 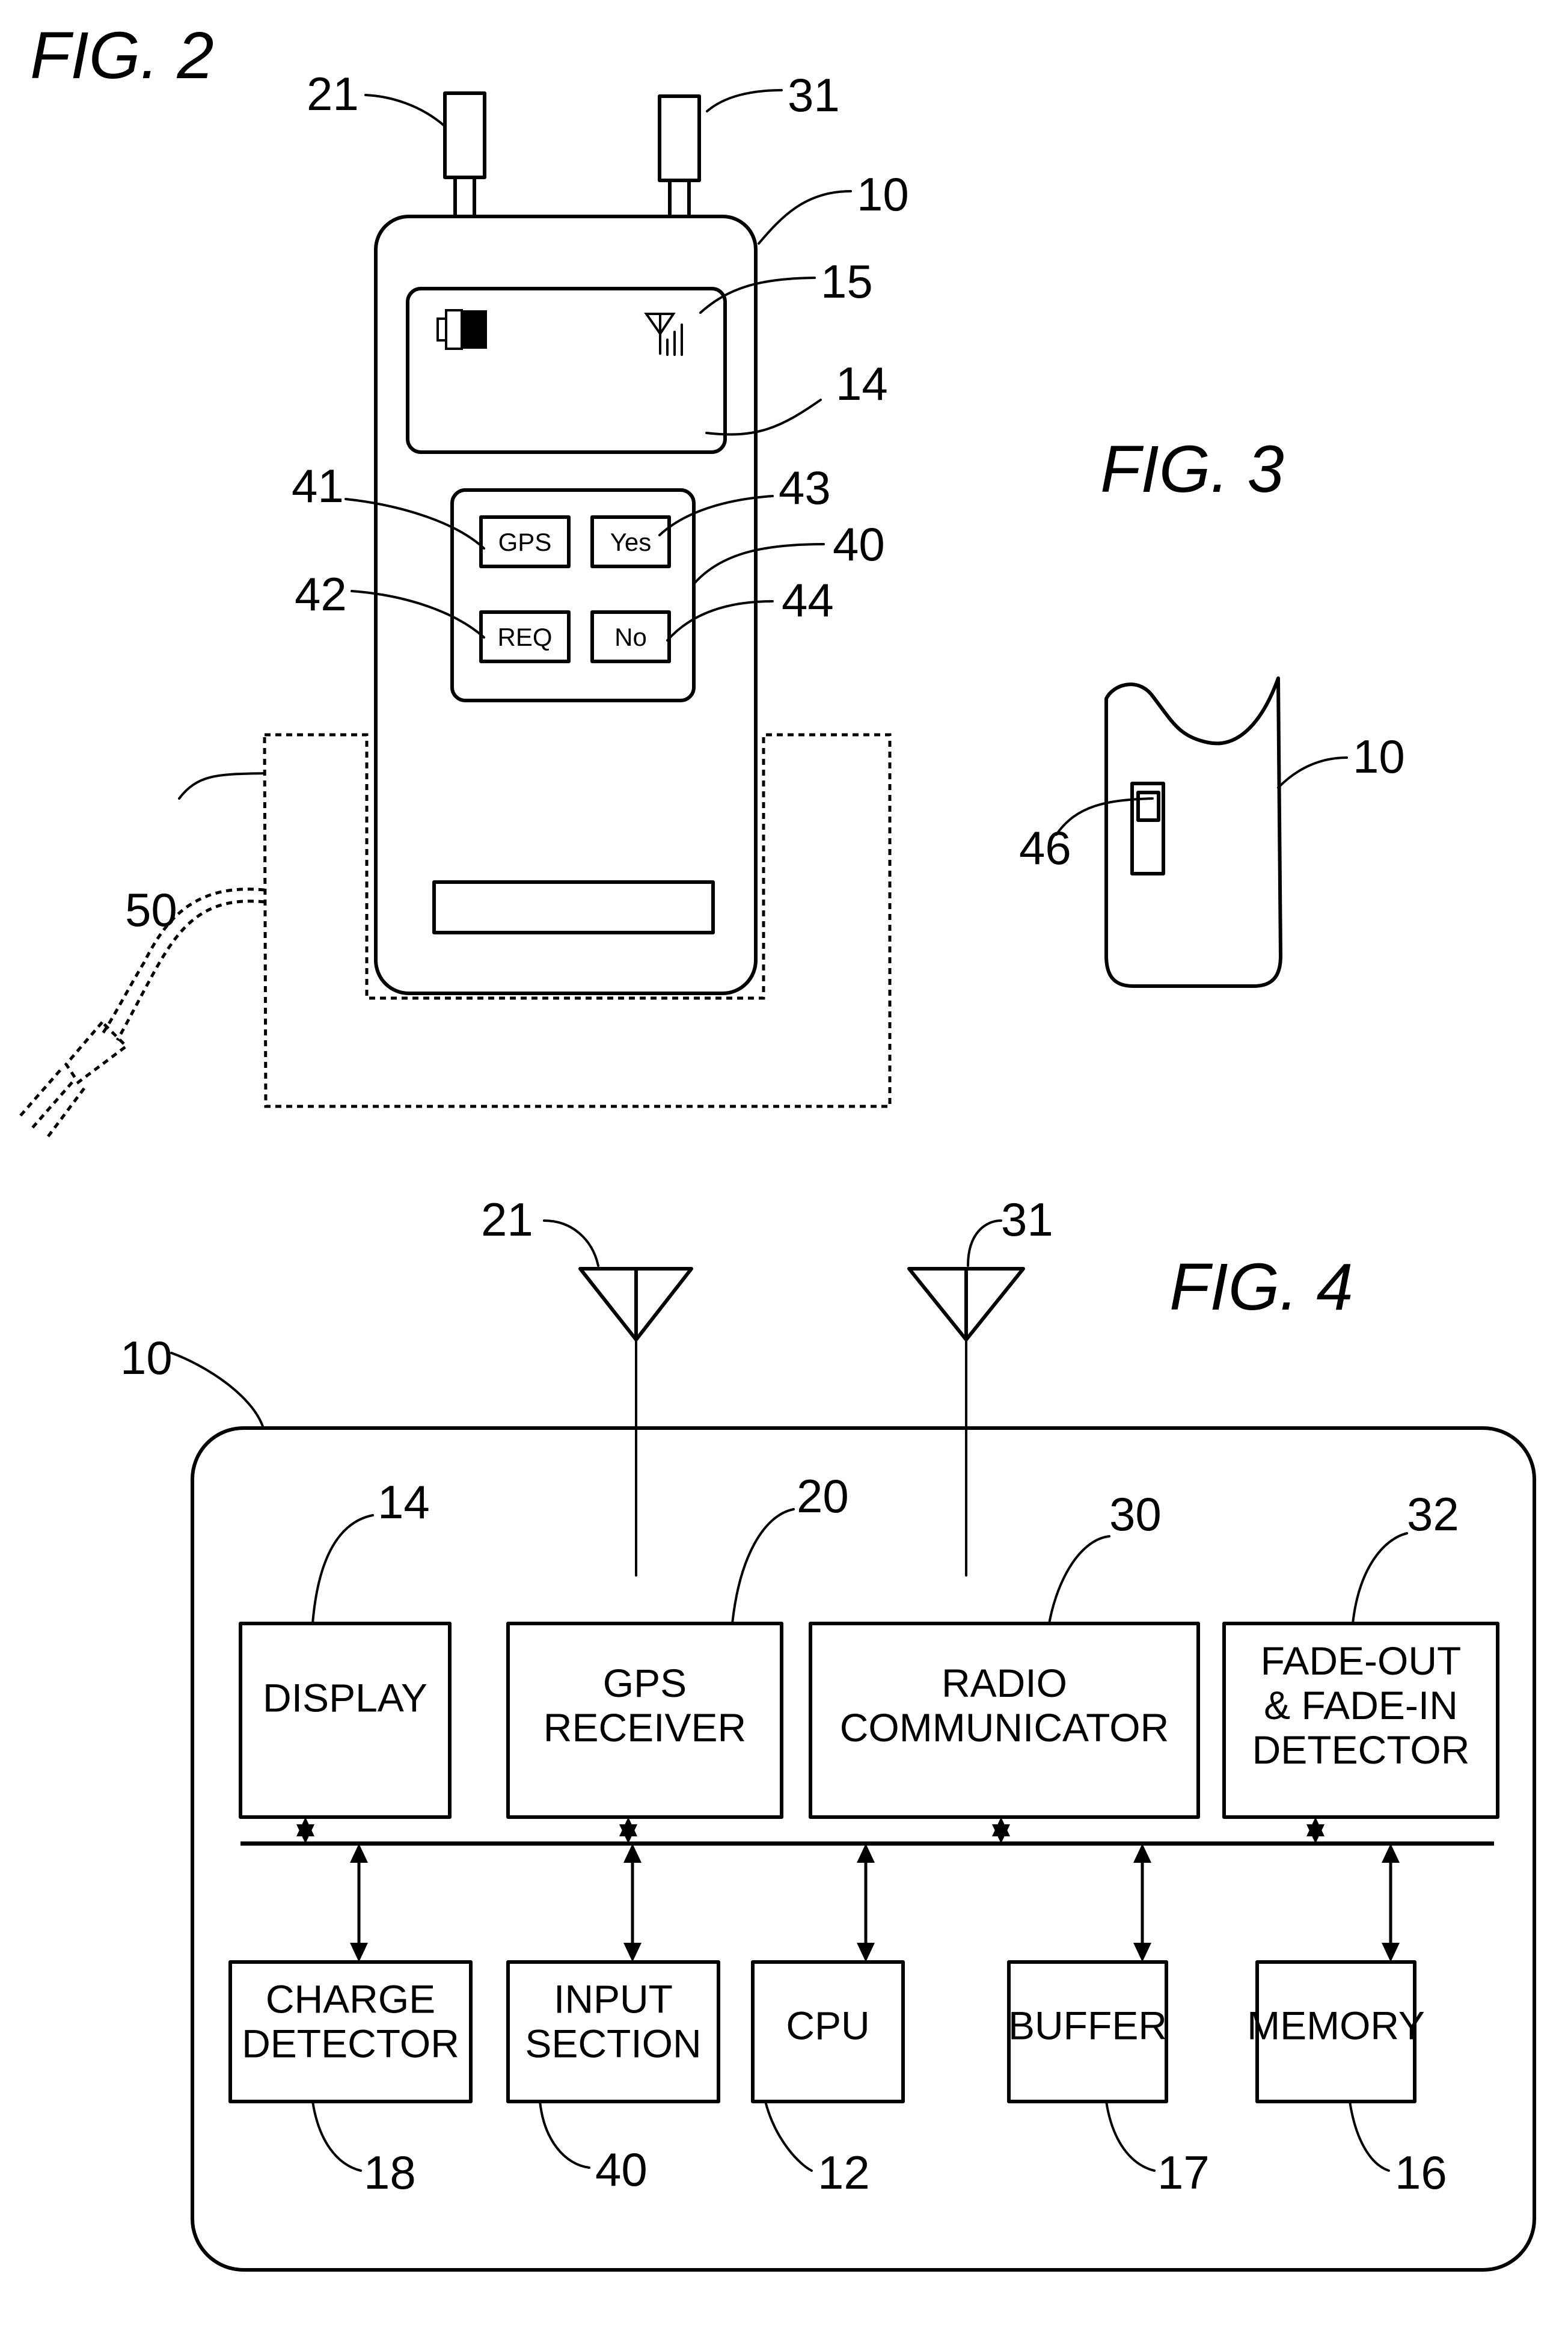 I want to click on block-label-line: CHARGE, so click(x=350, y=1998).